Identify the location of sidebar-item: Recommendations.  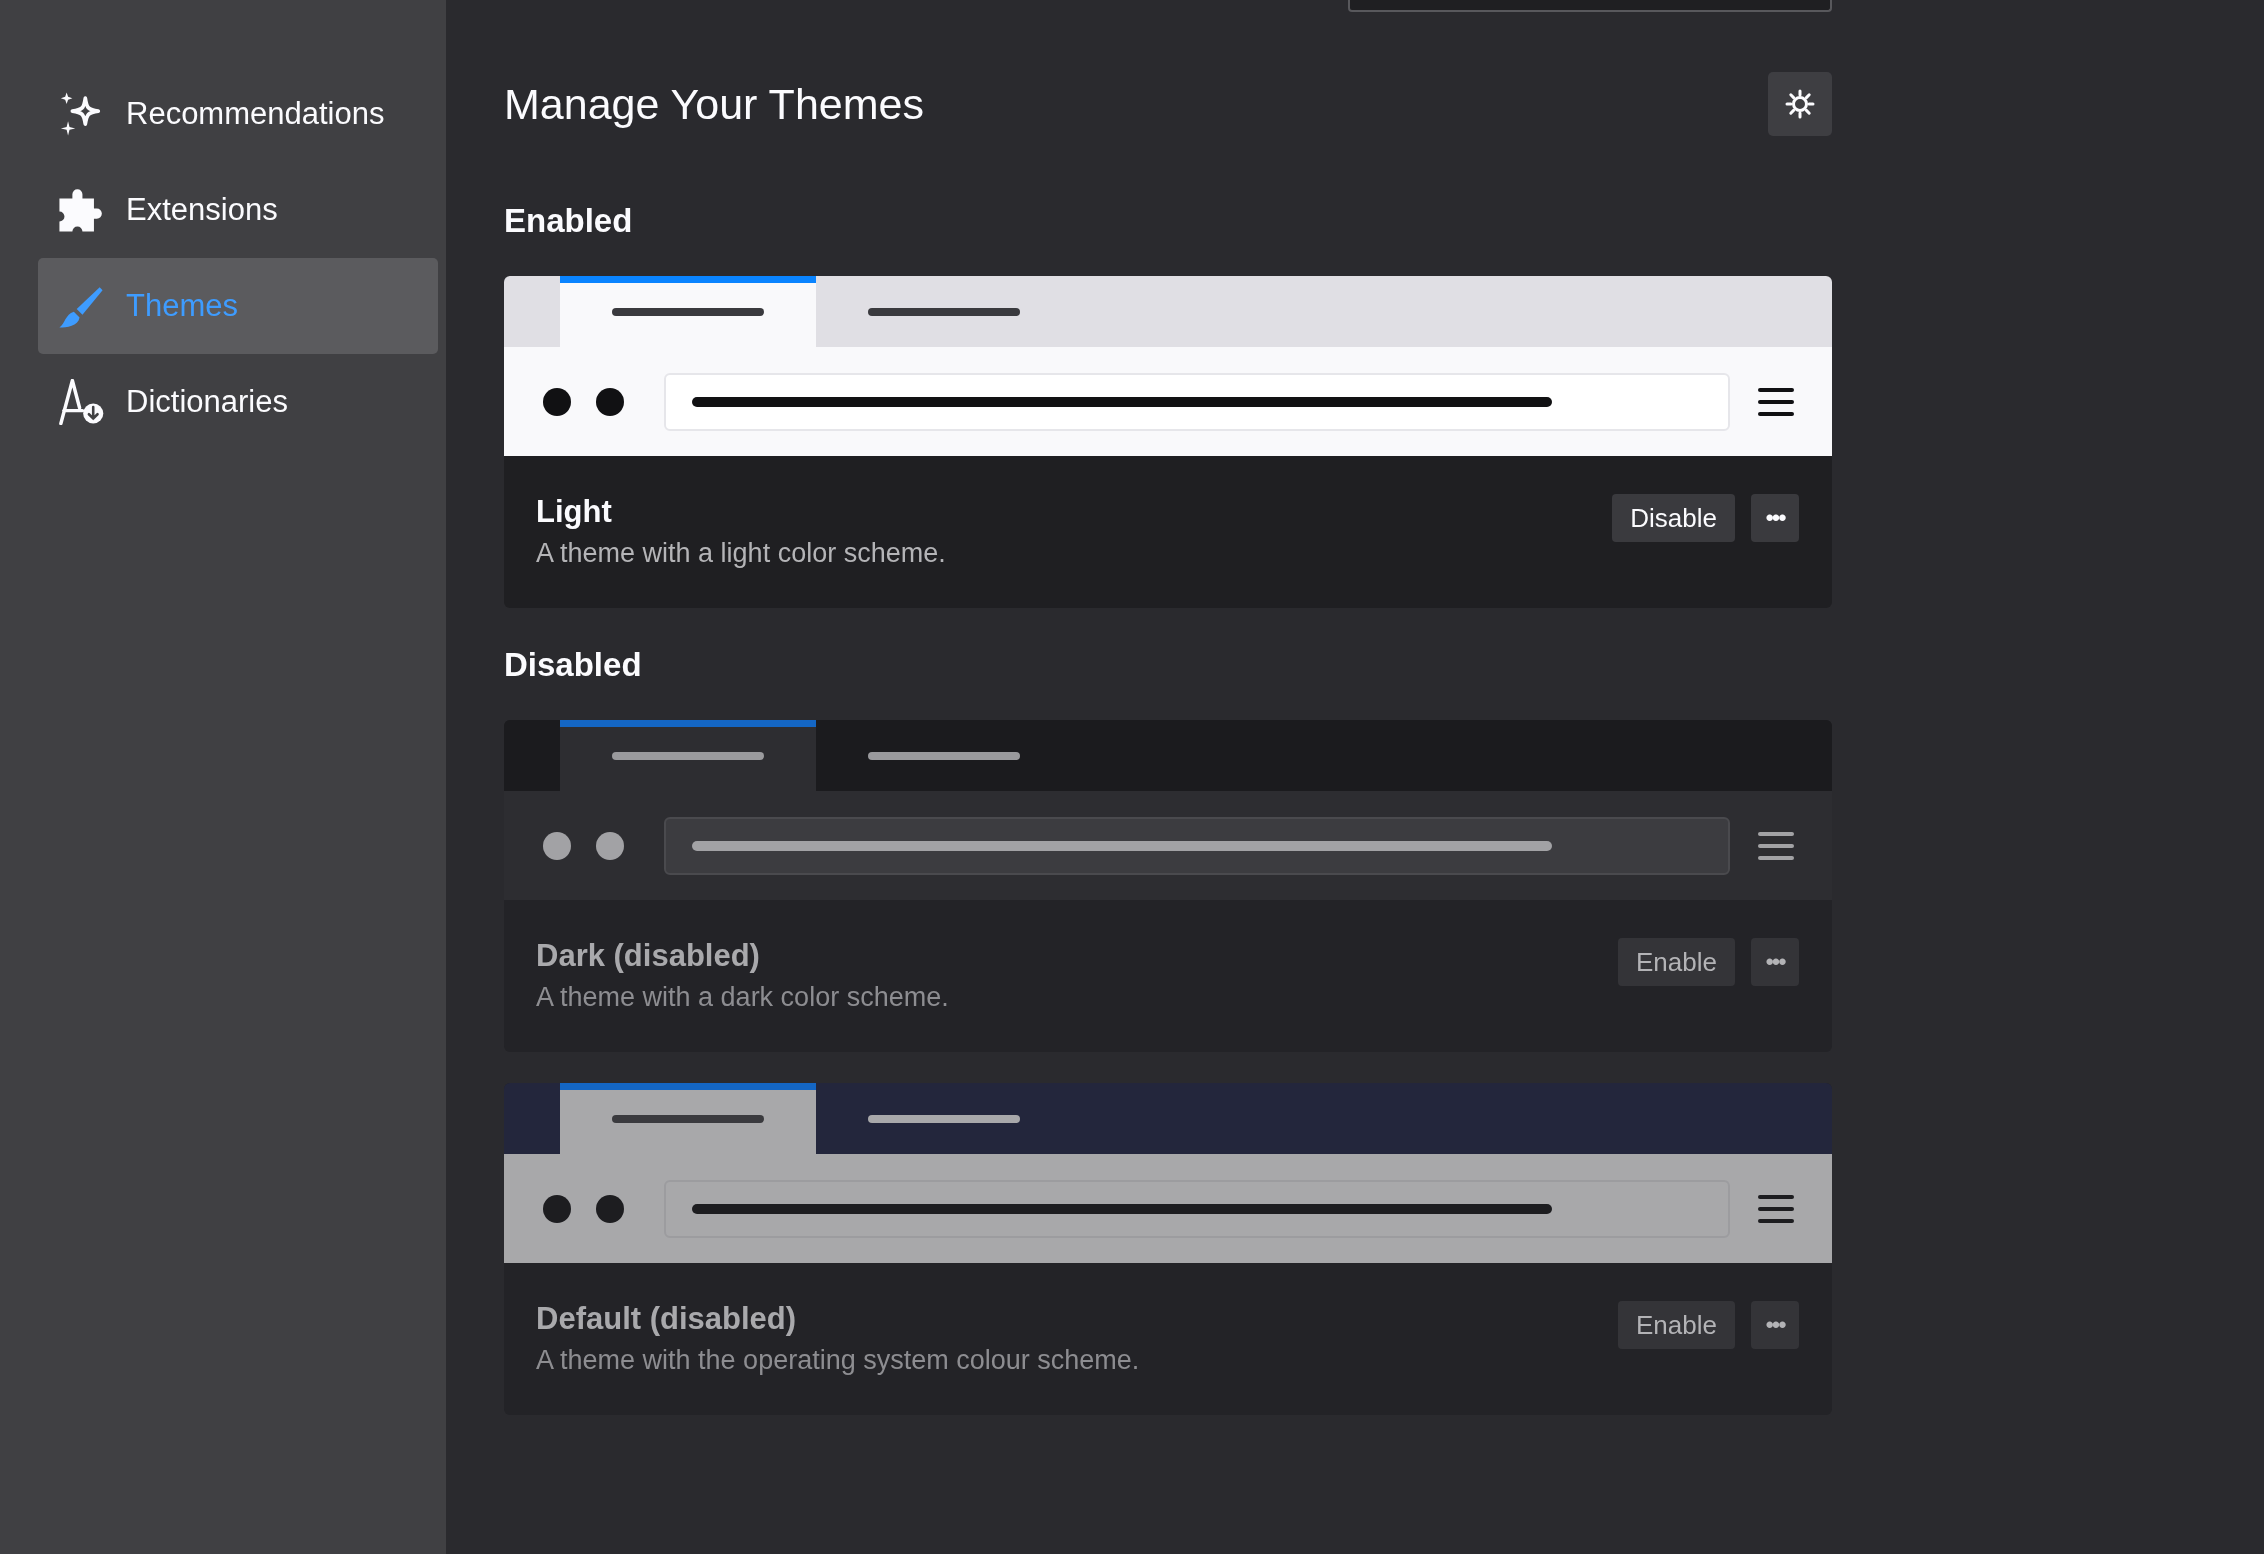
(238, 114).